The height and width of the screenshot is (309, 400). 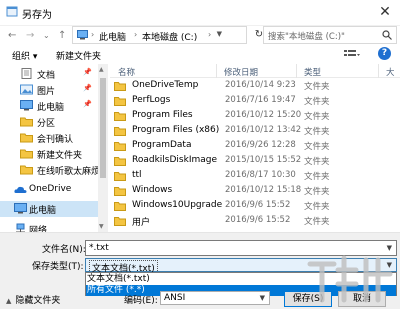 I want to click on file-row: Windows 2016/10/12 15:18 文件夹, so click(x=255, y=191).